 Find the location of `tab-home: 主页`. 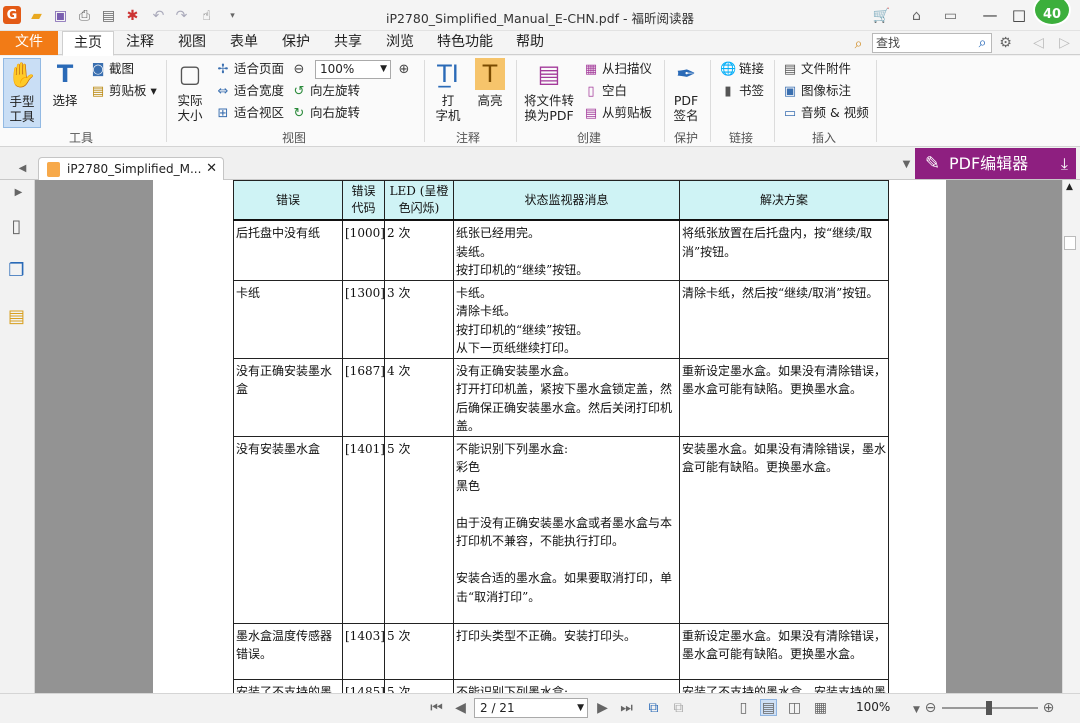

tab-home: 主页 is located at coordinates (88, 43).